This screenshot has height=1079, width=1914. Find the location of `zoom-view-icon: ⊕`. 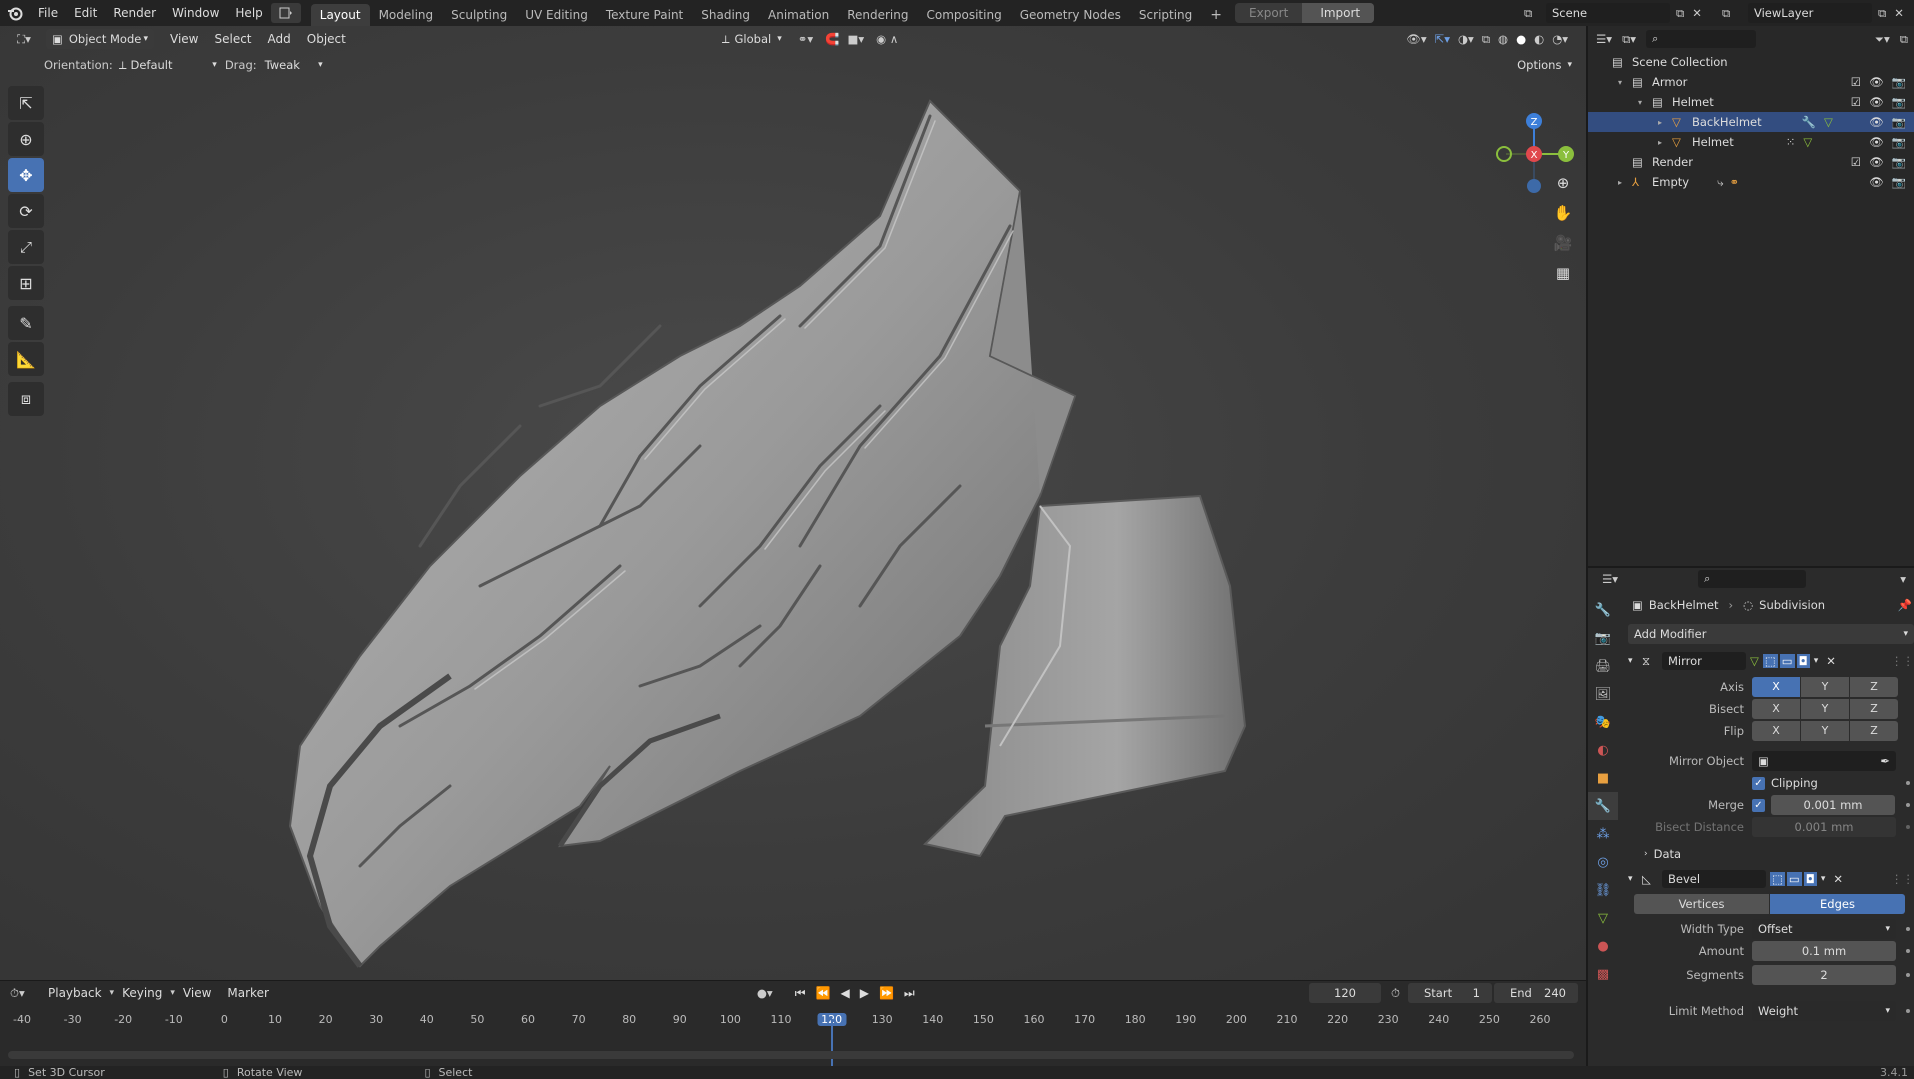

zoom-view-icon: ⊕ is located at coordinates (1563, 183).